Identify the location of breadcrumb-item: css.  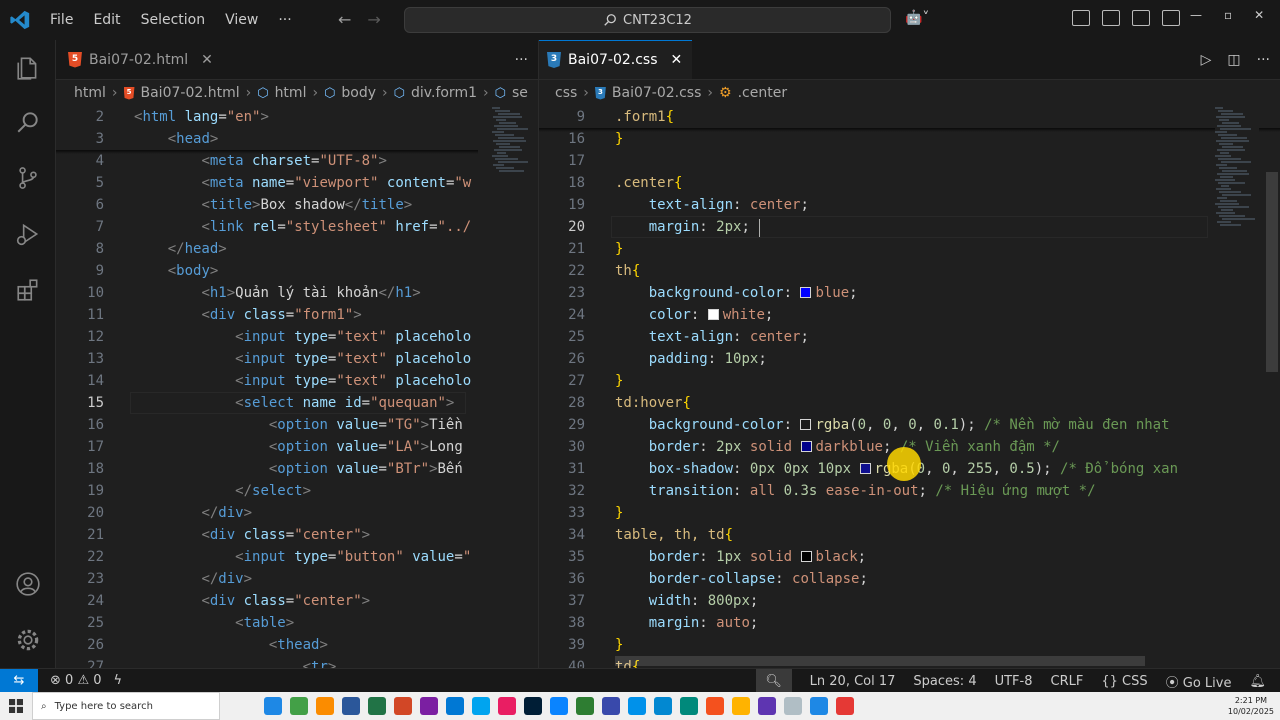
(566, 93).